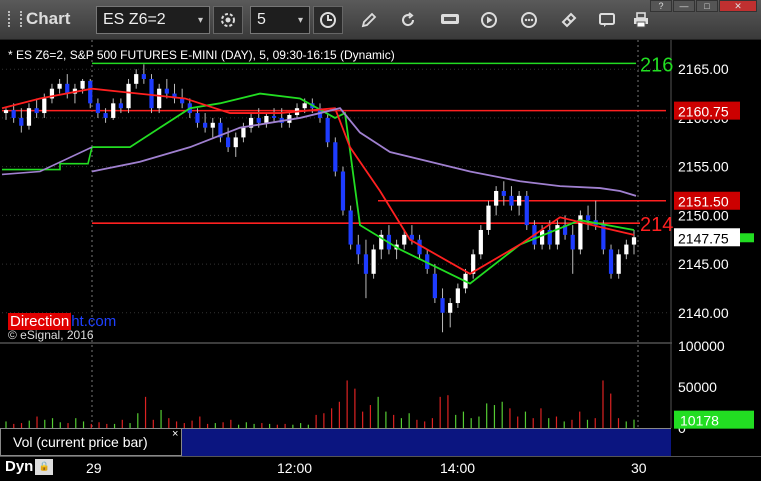 Image resolution: width=761 pixels, height=481 pixels. What do you see at coordinates (738, 6) in the screenshot?
I see `close-button: ✕` at bounding box center [738, 6].